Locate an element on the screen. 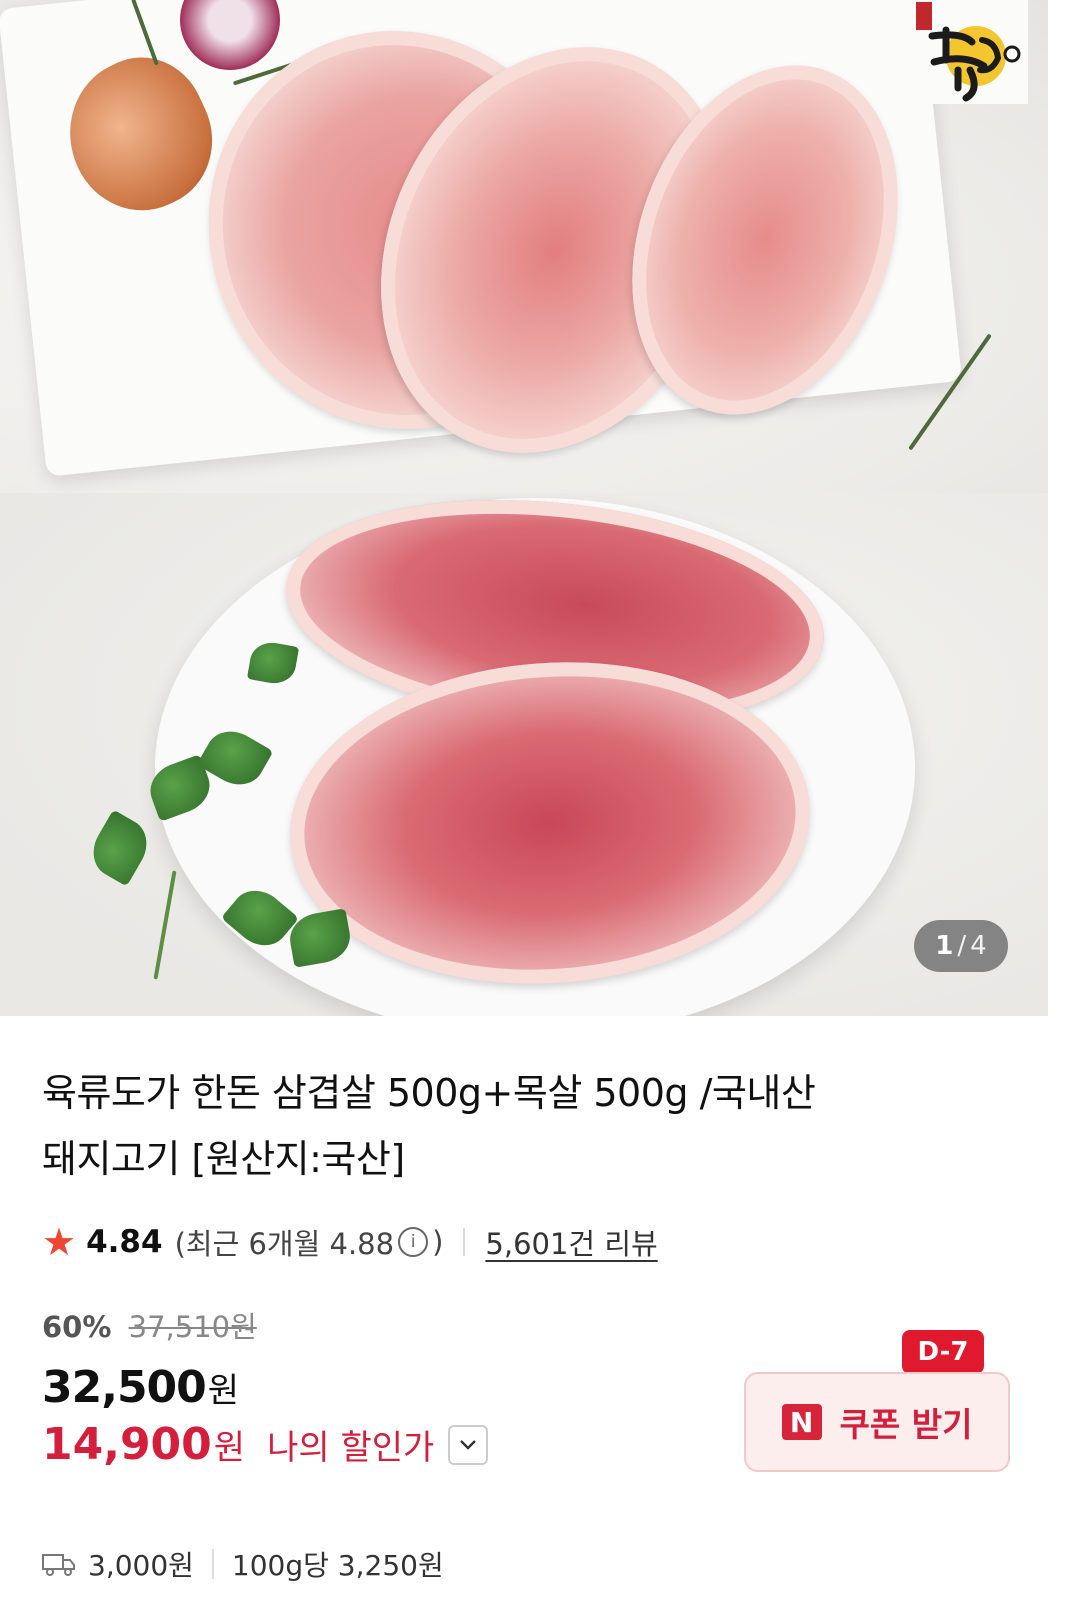  original-price: 37,510원 is located at coordinates (192, 1327).